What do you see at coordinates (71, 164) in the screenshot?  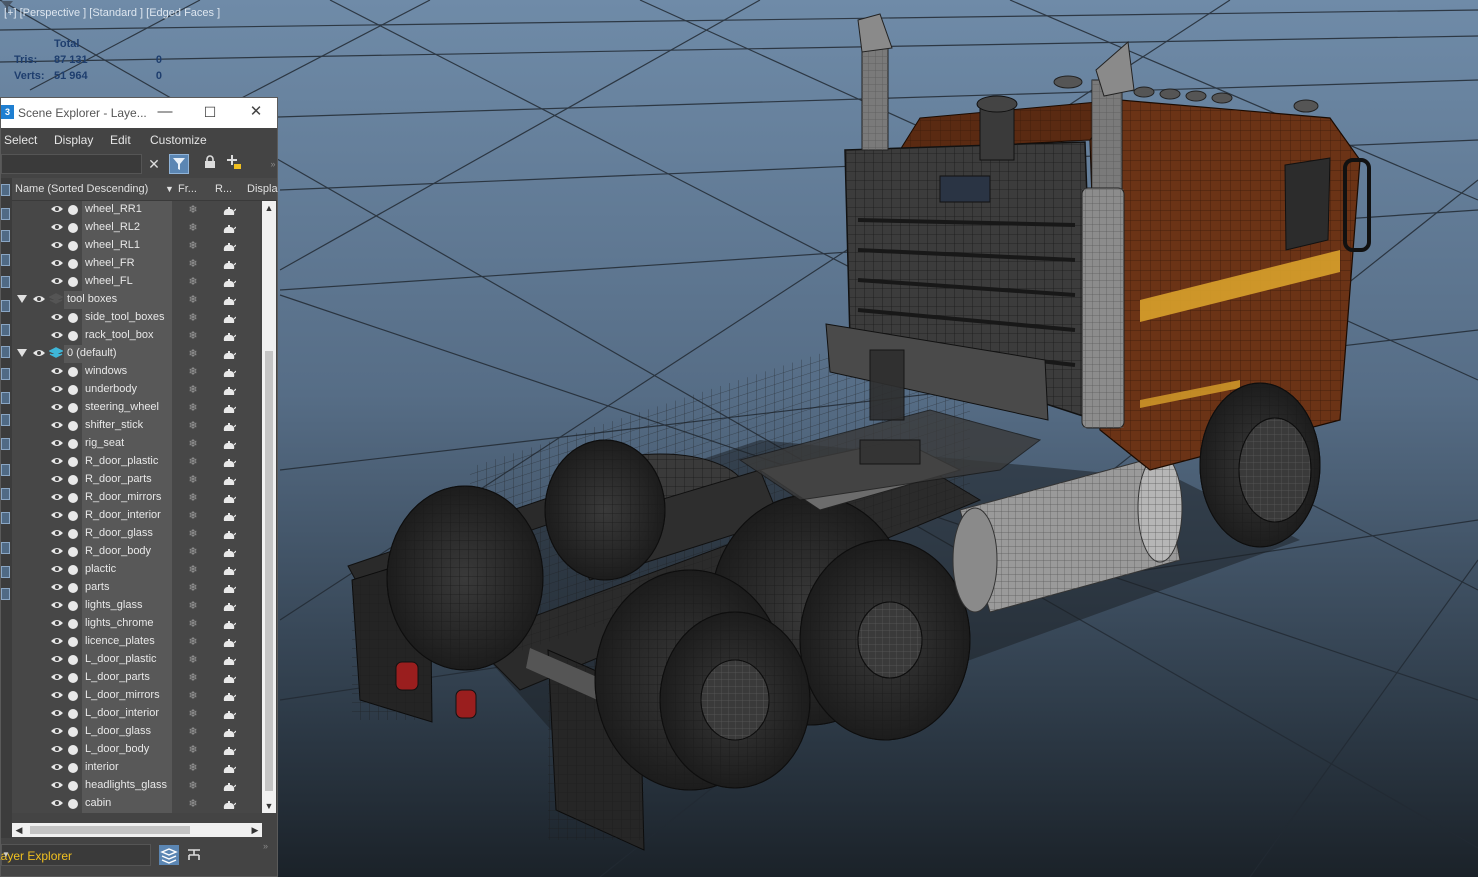 I see `search-input` at bounding box center [71, 164].